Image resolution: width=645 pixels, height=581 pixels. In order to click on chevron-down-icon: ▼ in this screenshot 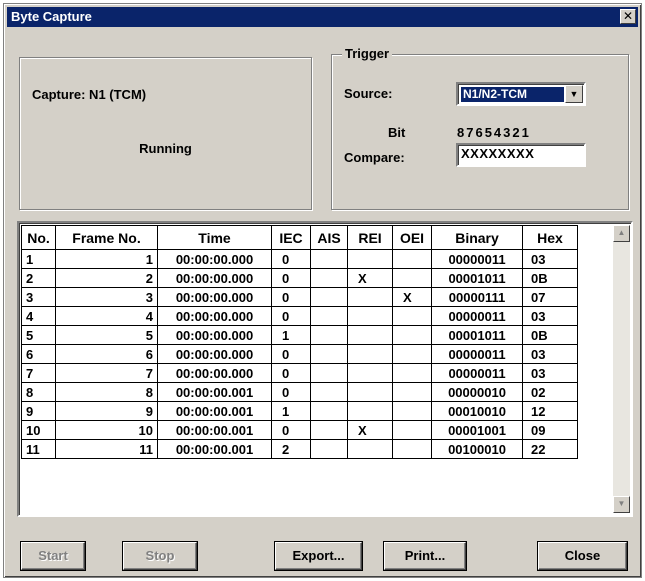, I will do `click(574, 94)`.